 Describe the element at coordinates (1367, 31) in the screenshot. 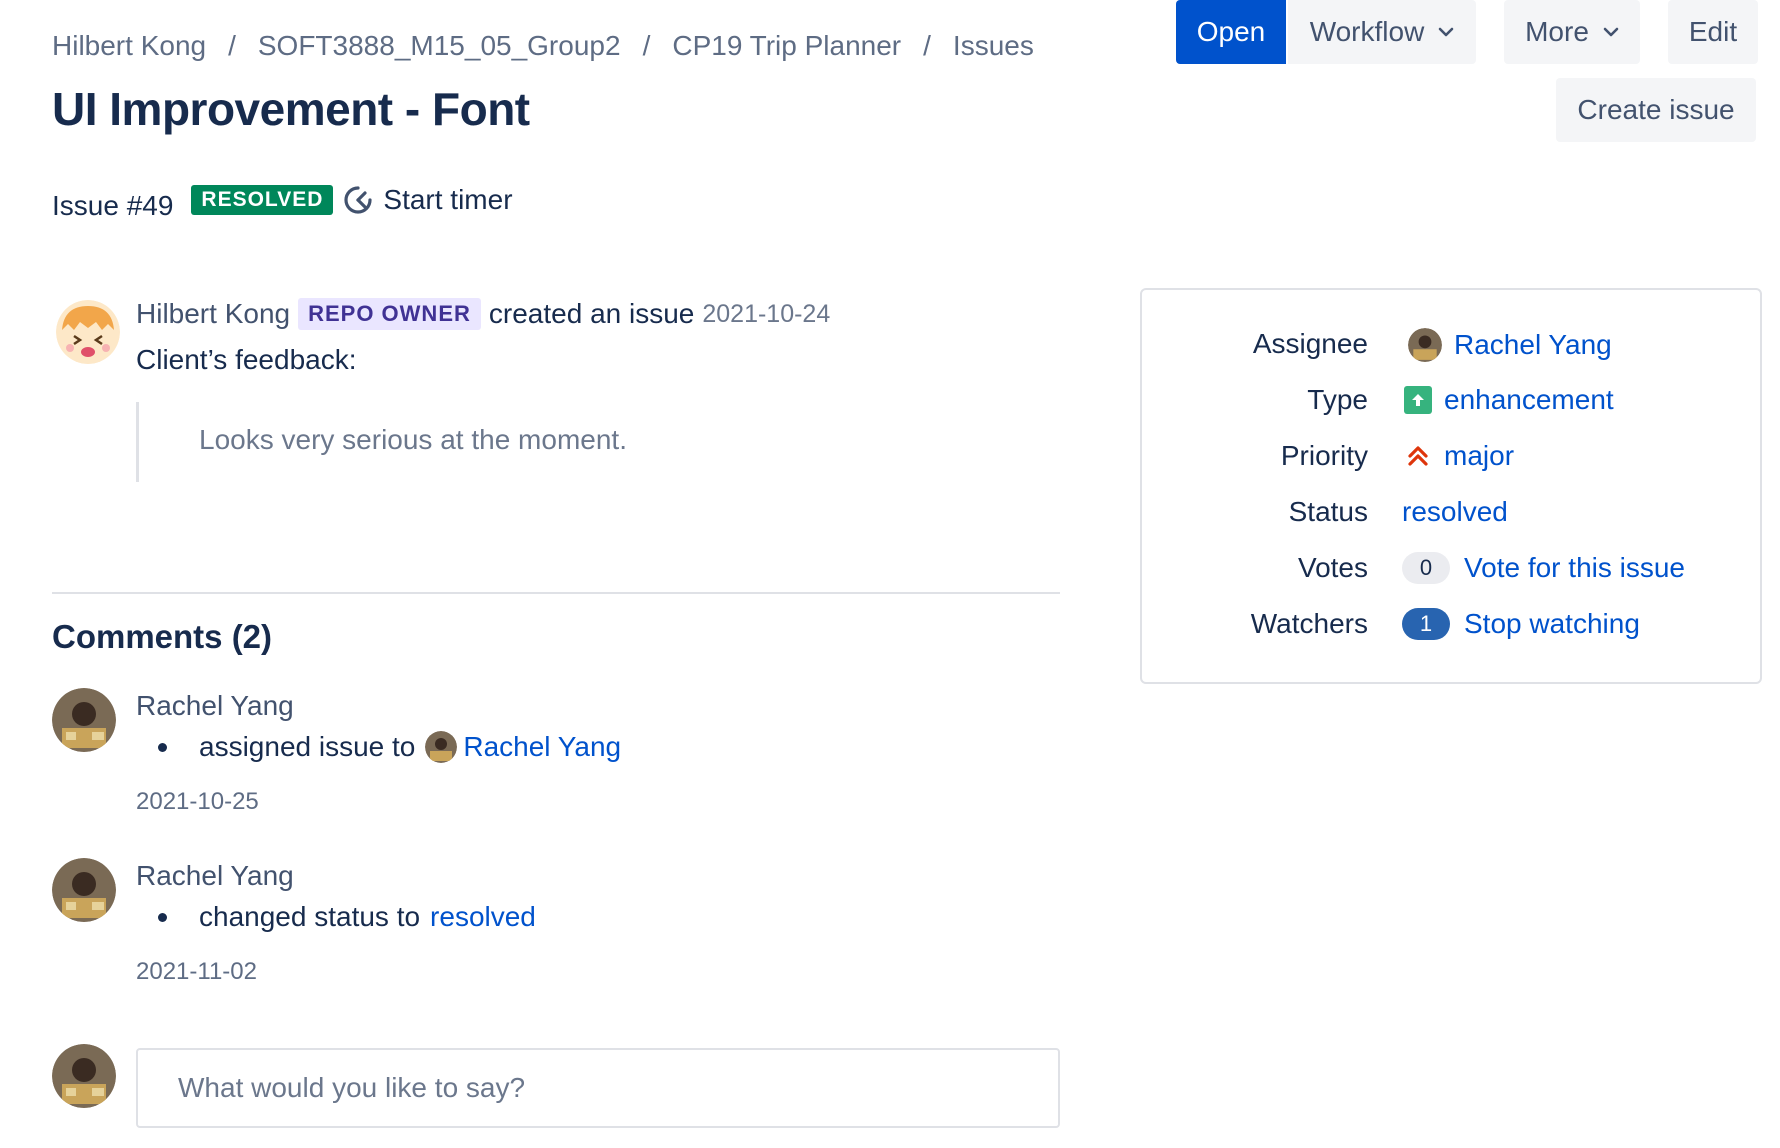

I see `workflow-label: Workflow` at that location.